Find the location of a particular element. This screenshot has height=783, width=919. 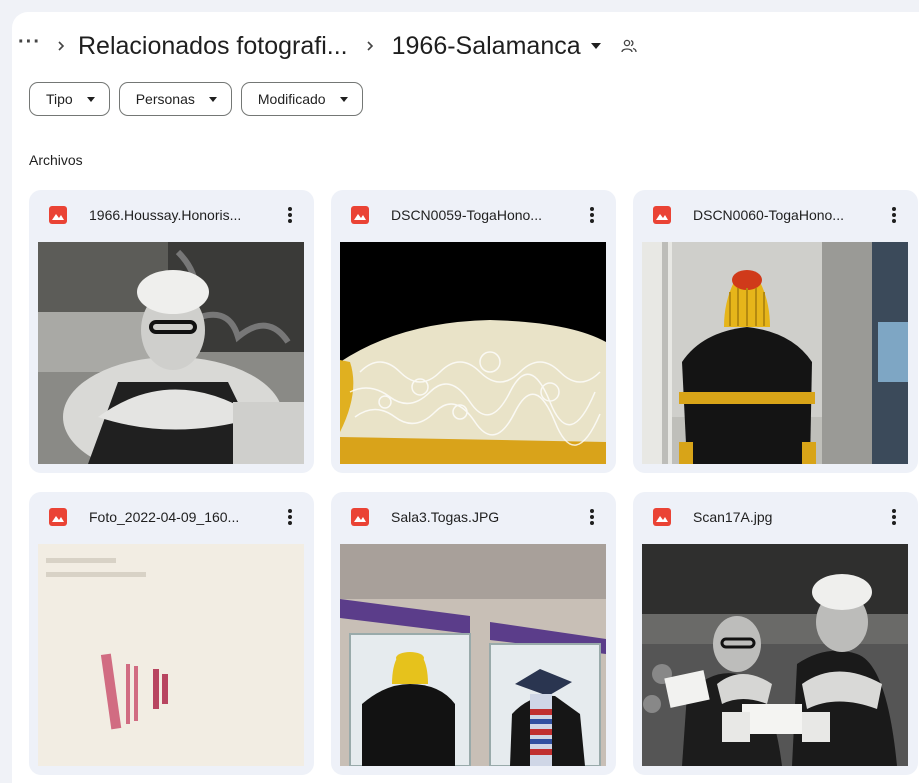

shared-people-icon is located at coordinates (628, 46).